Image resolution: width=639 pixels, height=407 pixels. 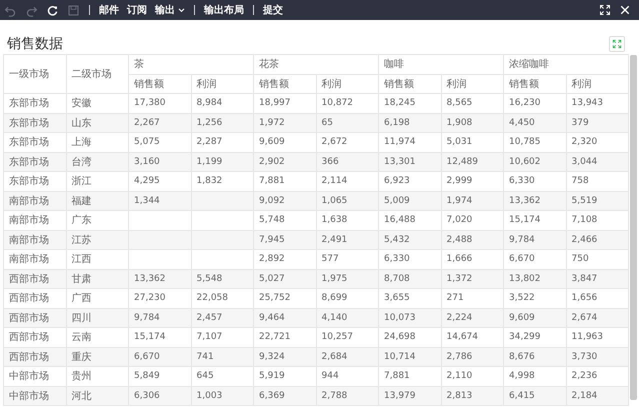 I want to click on table-cell: 27,230, so click(x=159, y=298).